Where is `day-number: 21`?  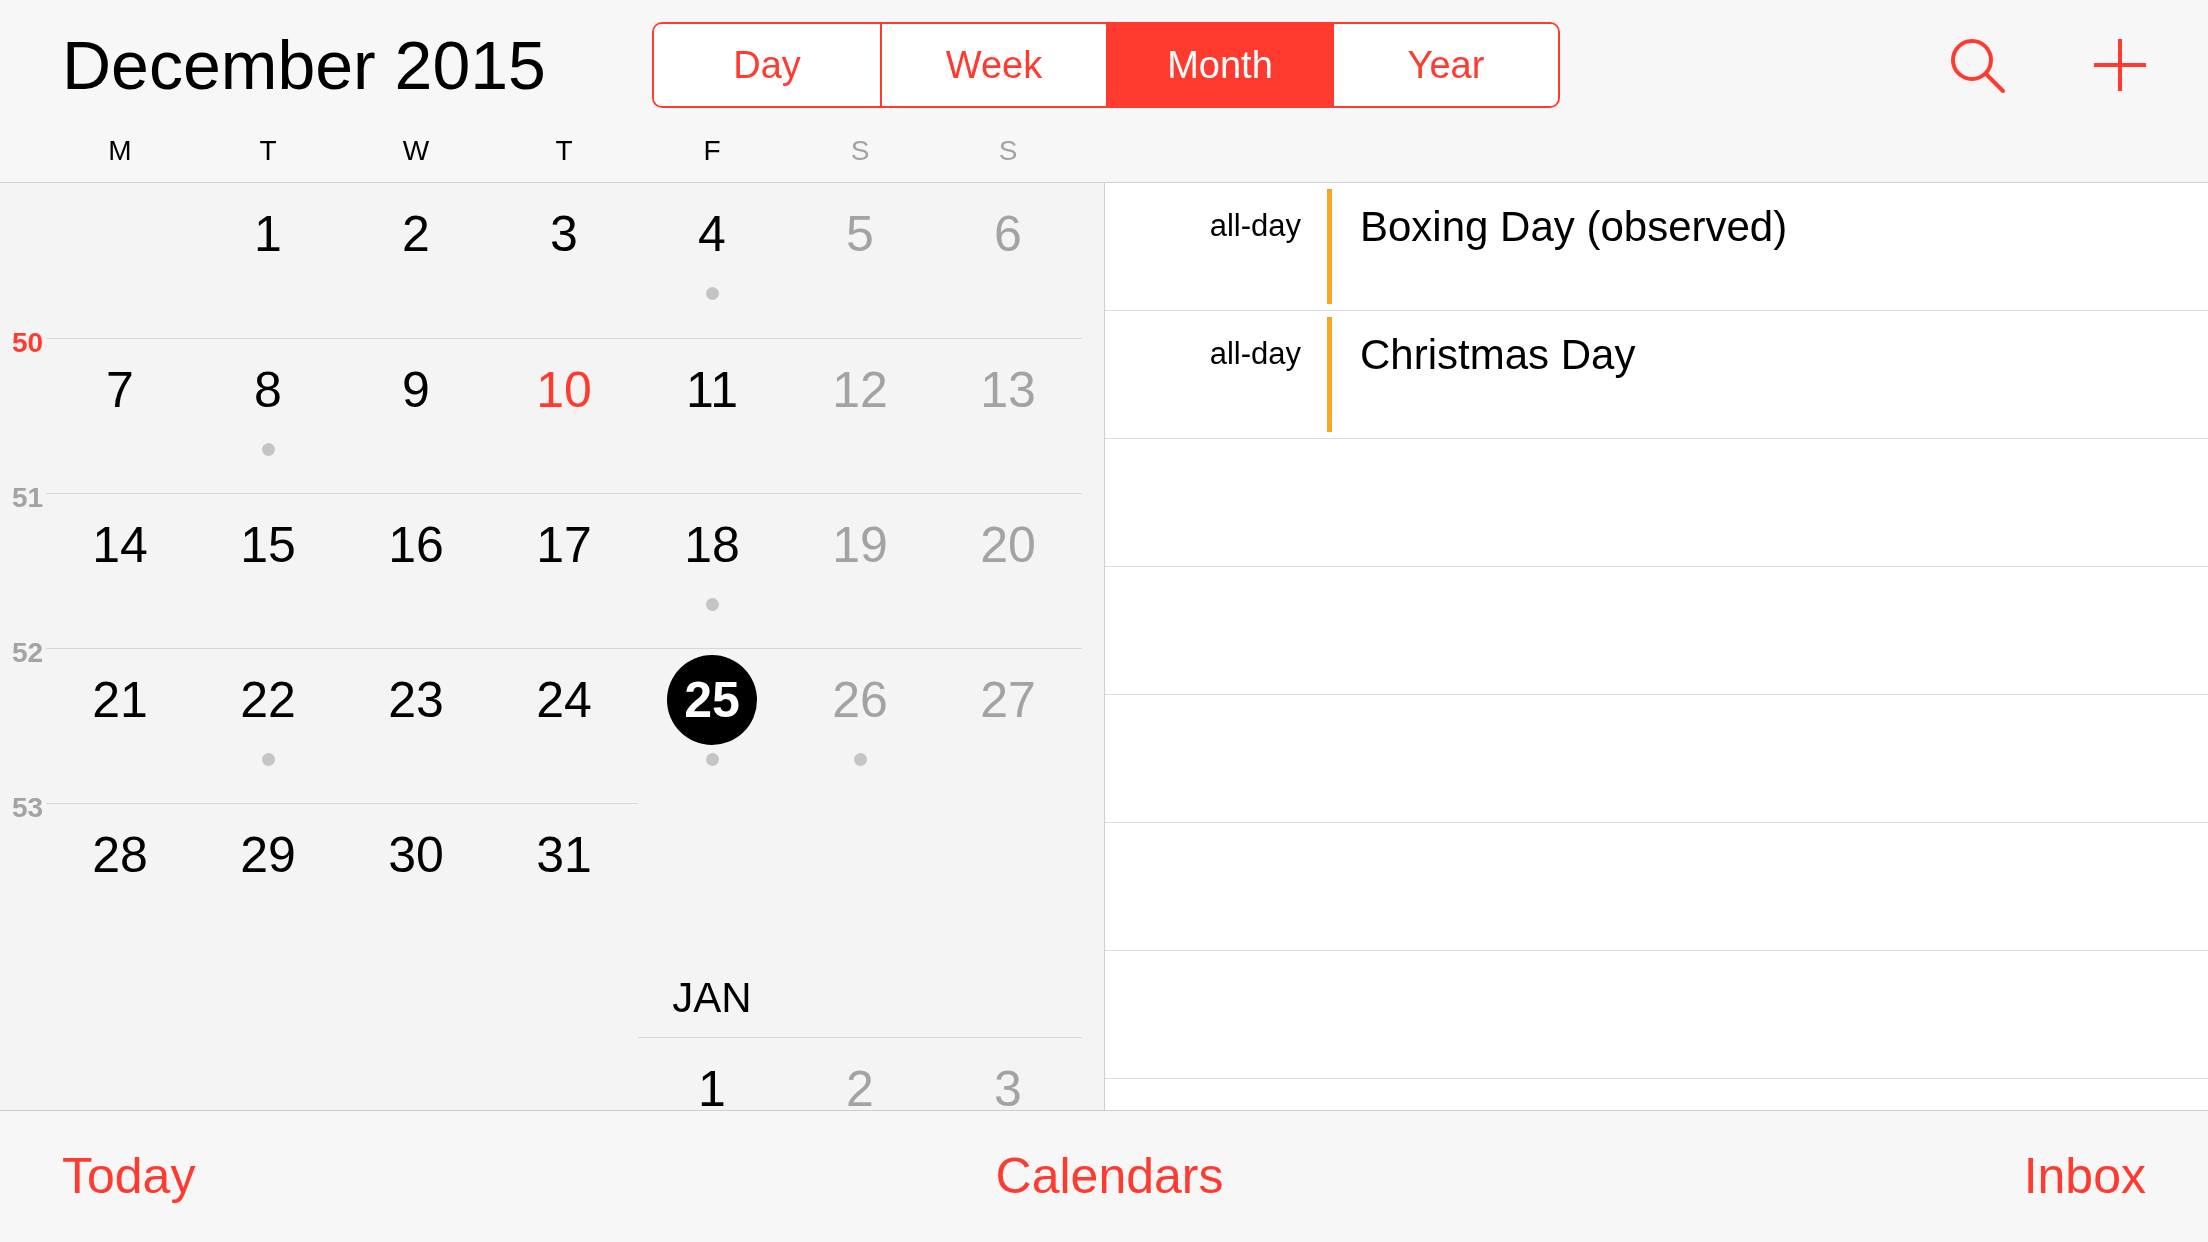
day-number: 21 is located at coordinates (120, 700).